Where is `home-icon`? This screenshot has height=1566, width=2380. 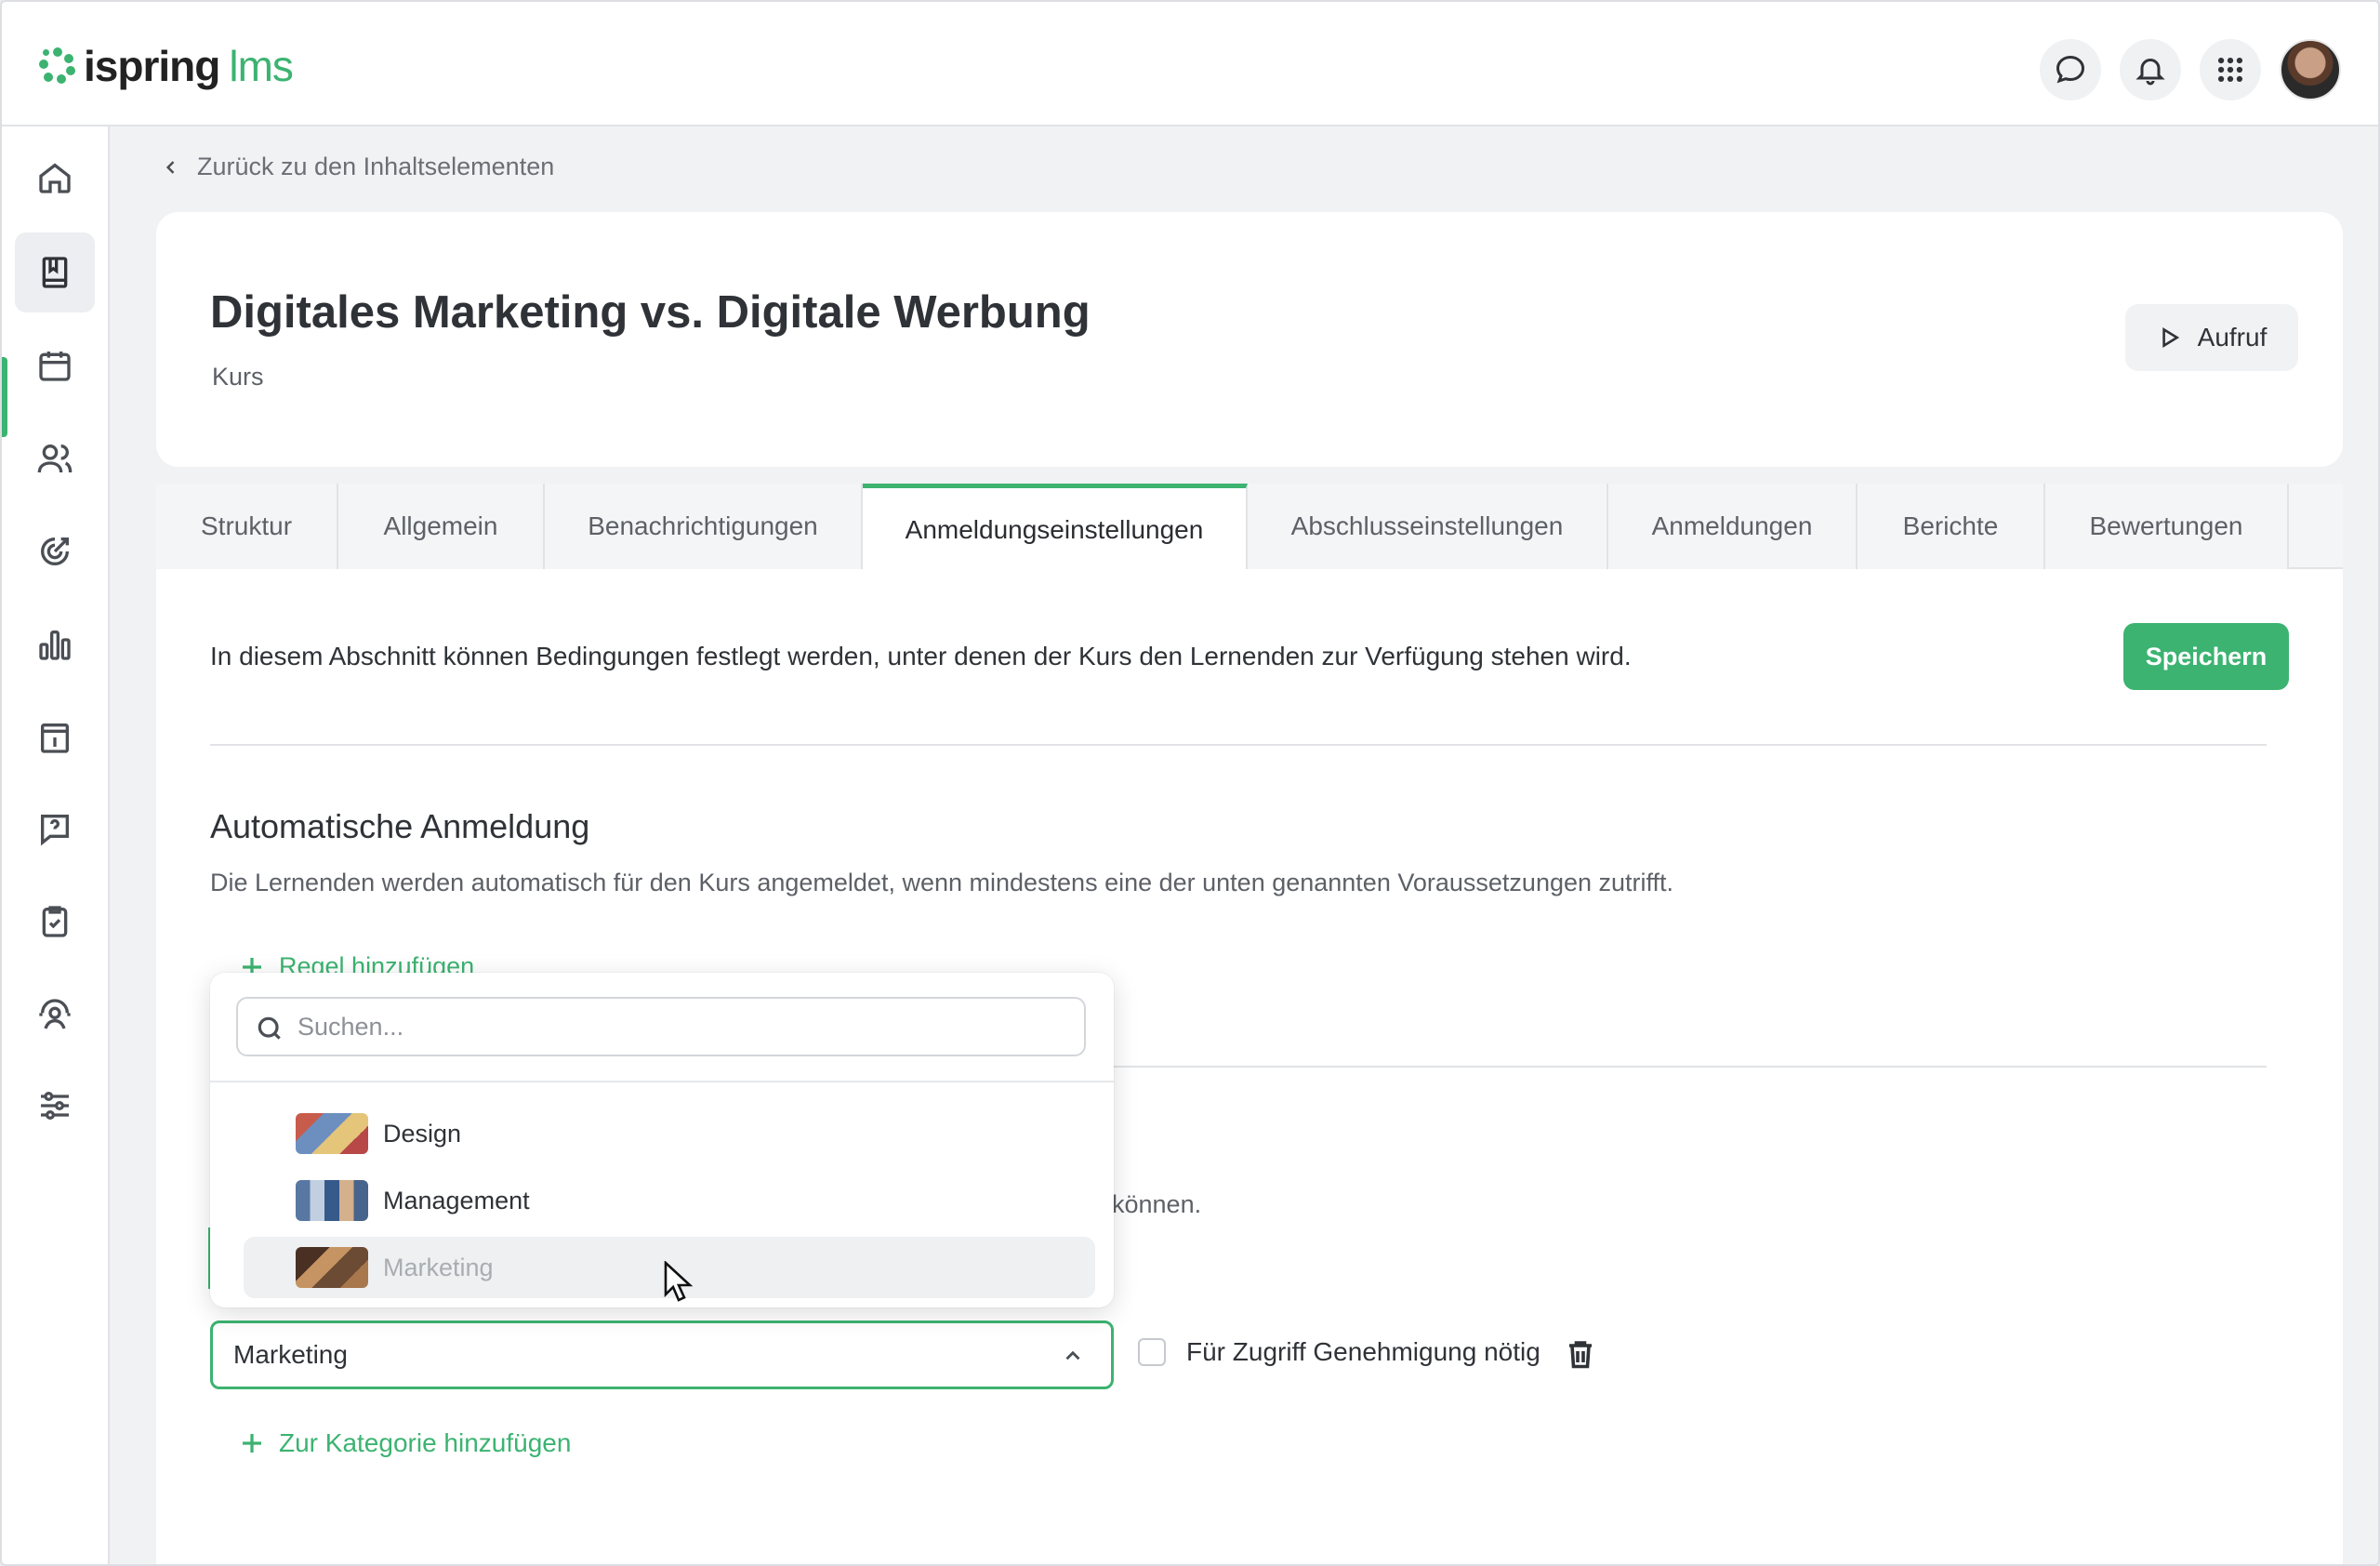
home-icon is located at coordinates (55, 178).